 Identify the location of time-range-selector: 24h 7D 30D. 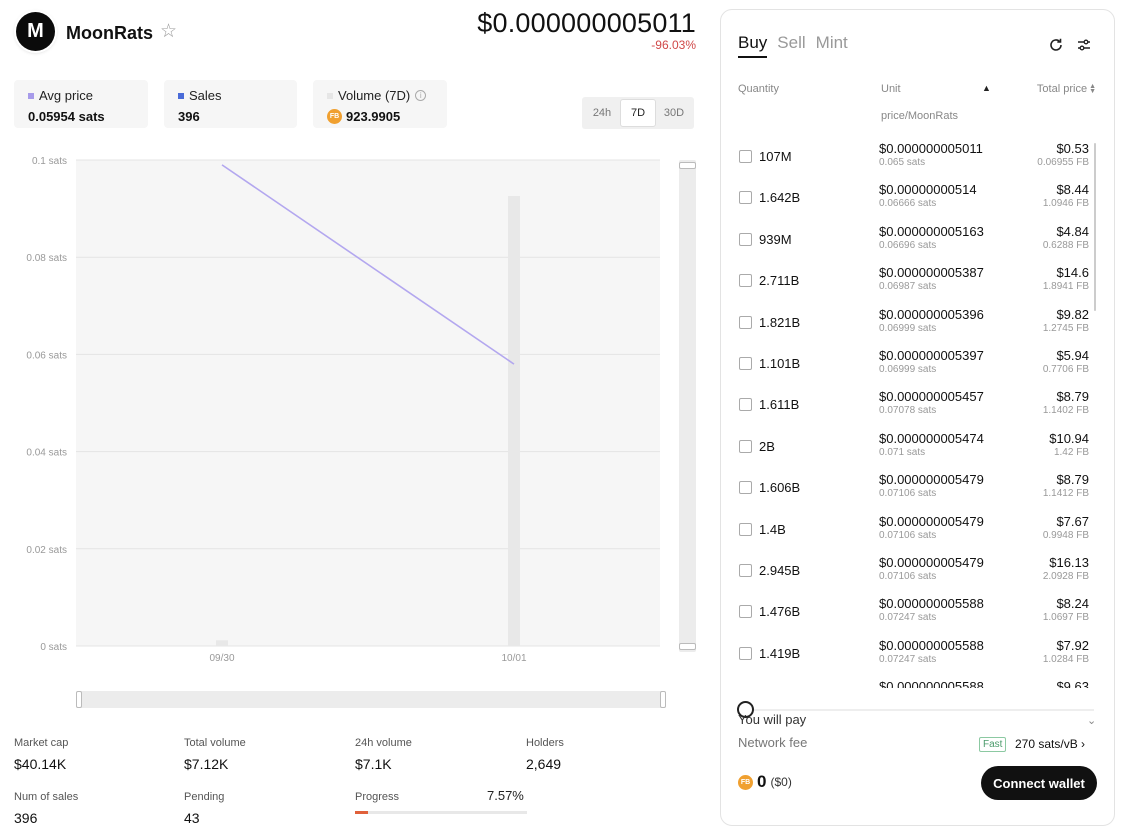
(638, 113).